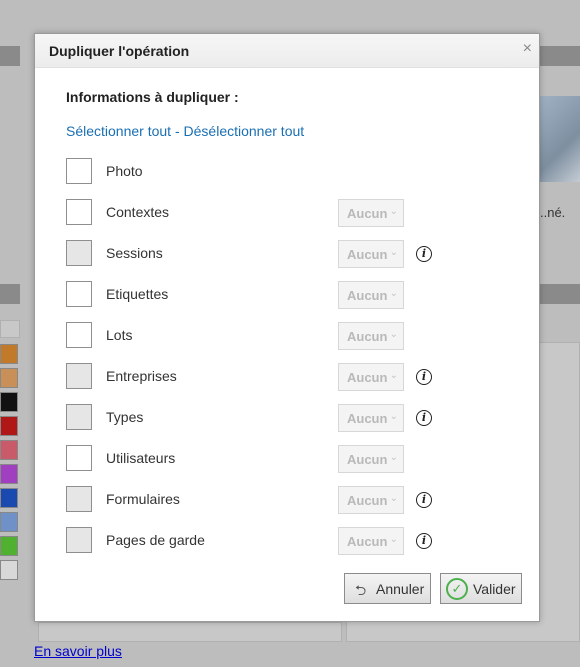 The image size is (580, 667). What do you see at coordinates (141, 458) in the screenshot?
I see `option-label: Utilisateurs` at bounding box center [141, 458].